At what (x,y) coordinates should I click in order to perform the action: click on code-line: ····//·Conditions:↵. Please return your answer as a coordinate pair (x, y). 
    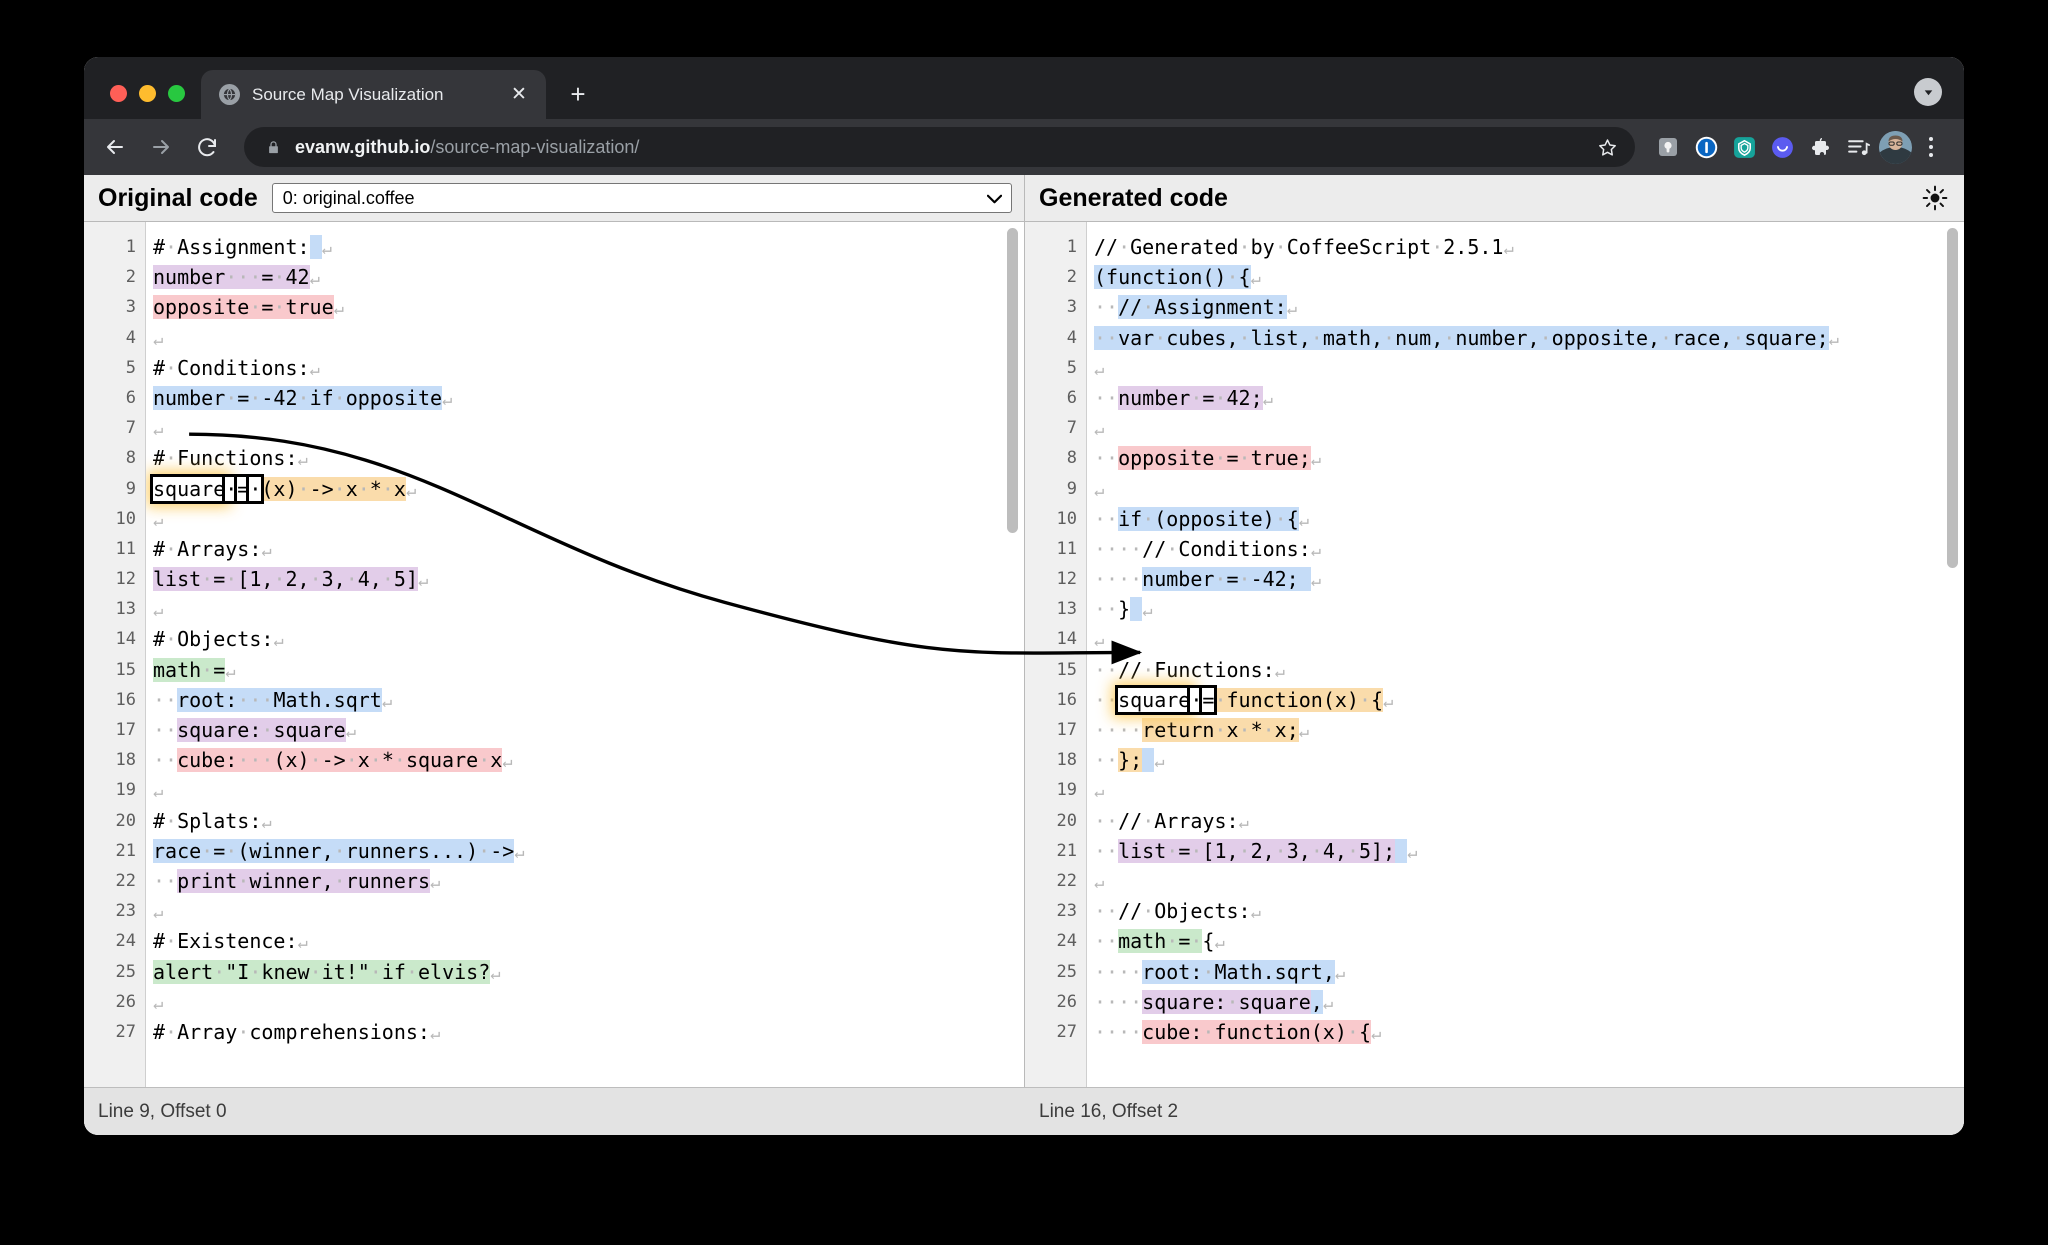
    Looking at the image, I should click on (1529, 549).